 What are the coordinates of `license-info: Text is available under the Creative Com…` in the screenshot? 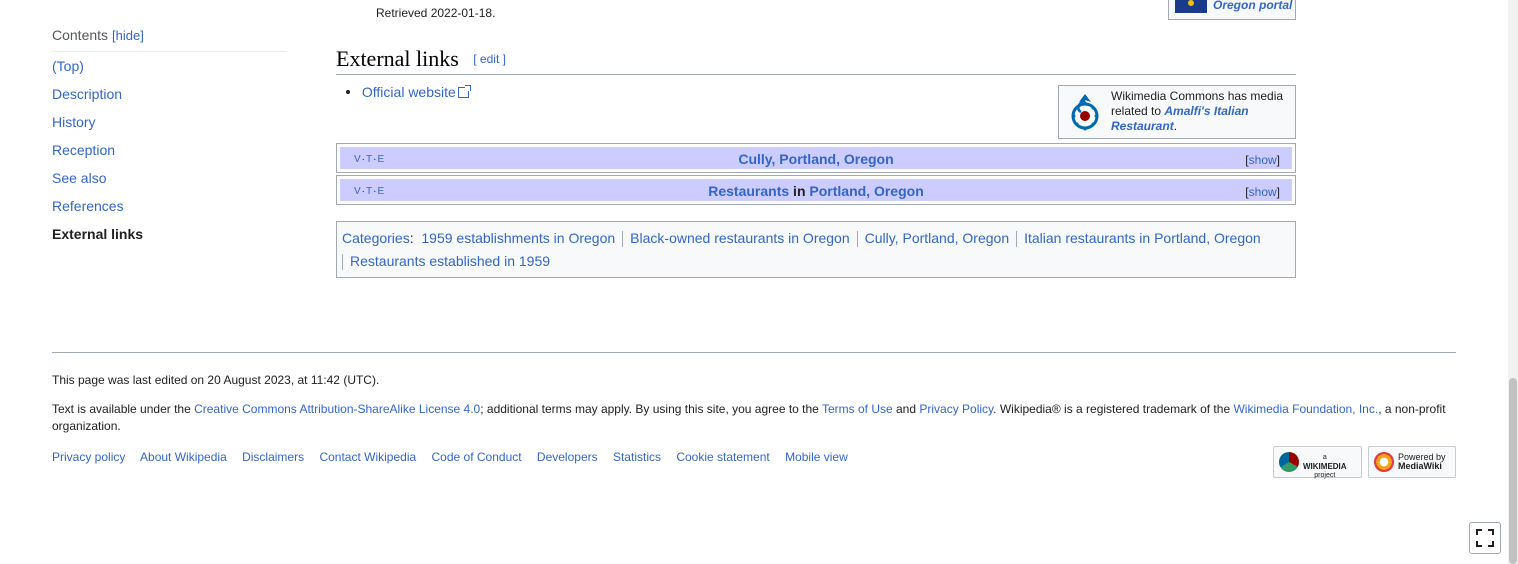 It's located at (754, 418).